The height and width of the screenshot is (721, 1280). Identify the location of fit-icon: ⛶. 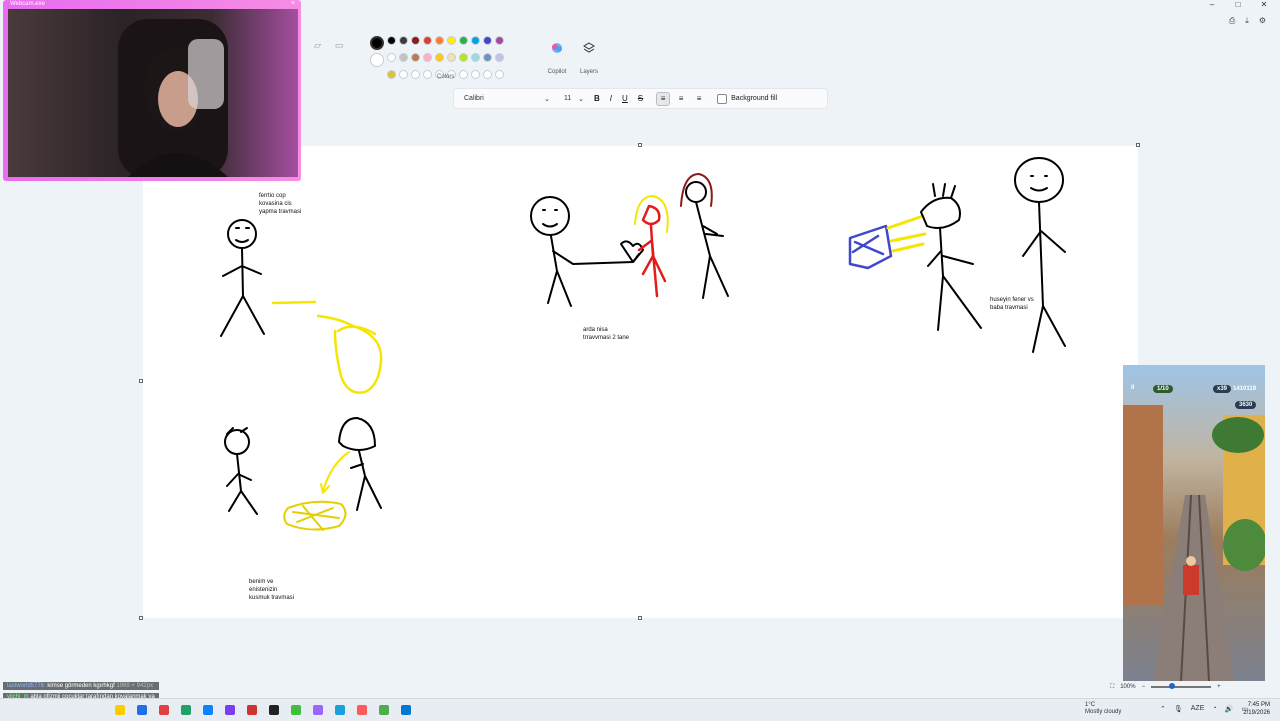
(1112, 687).